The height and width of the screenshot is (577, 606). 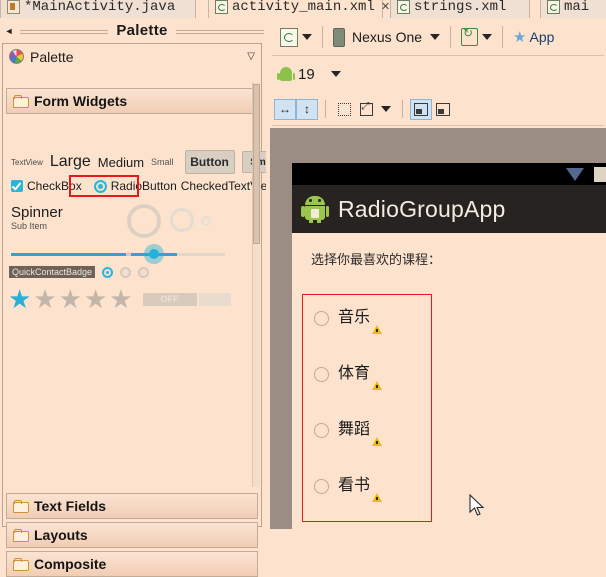 I want to click on radio-item: 舞蹈, so click(x=348, y=433).